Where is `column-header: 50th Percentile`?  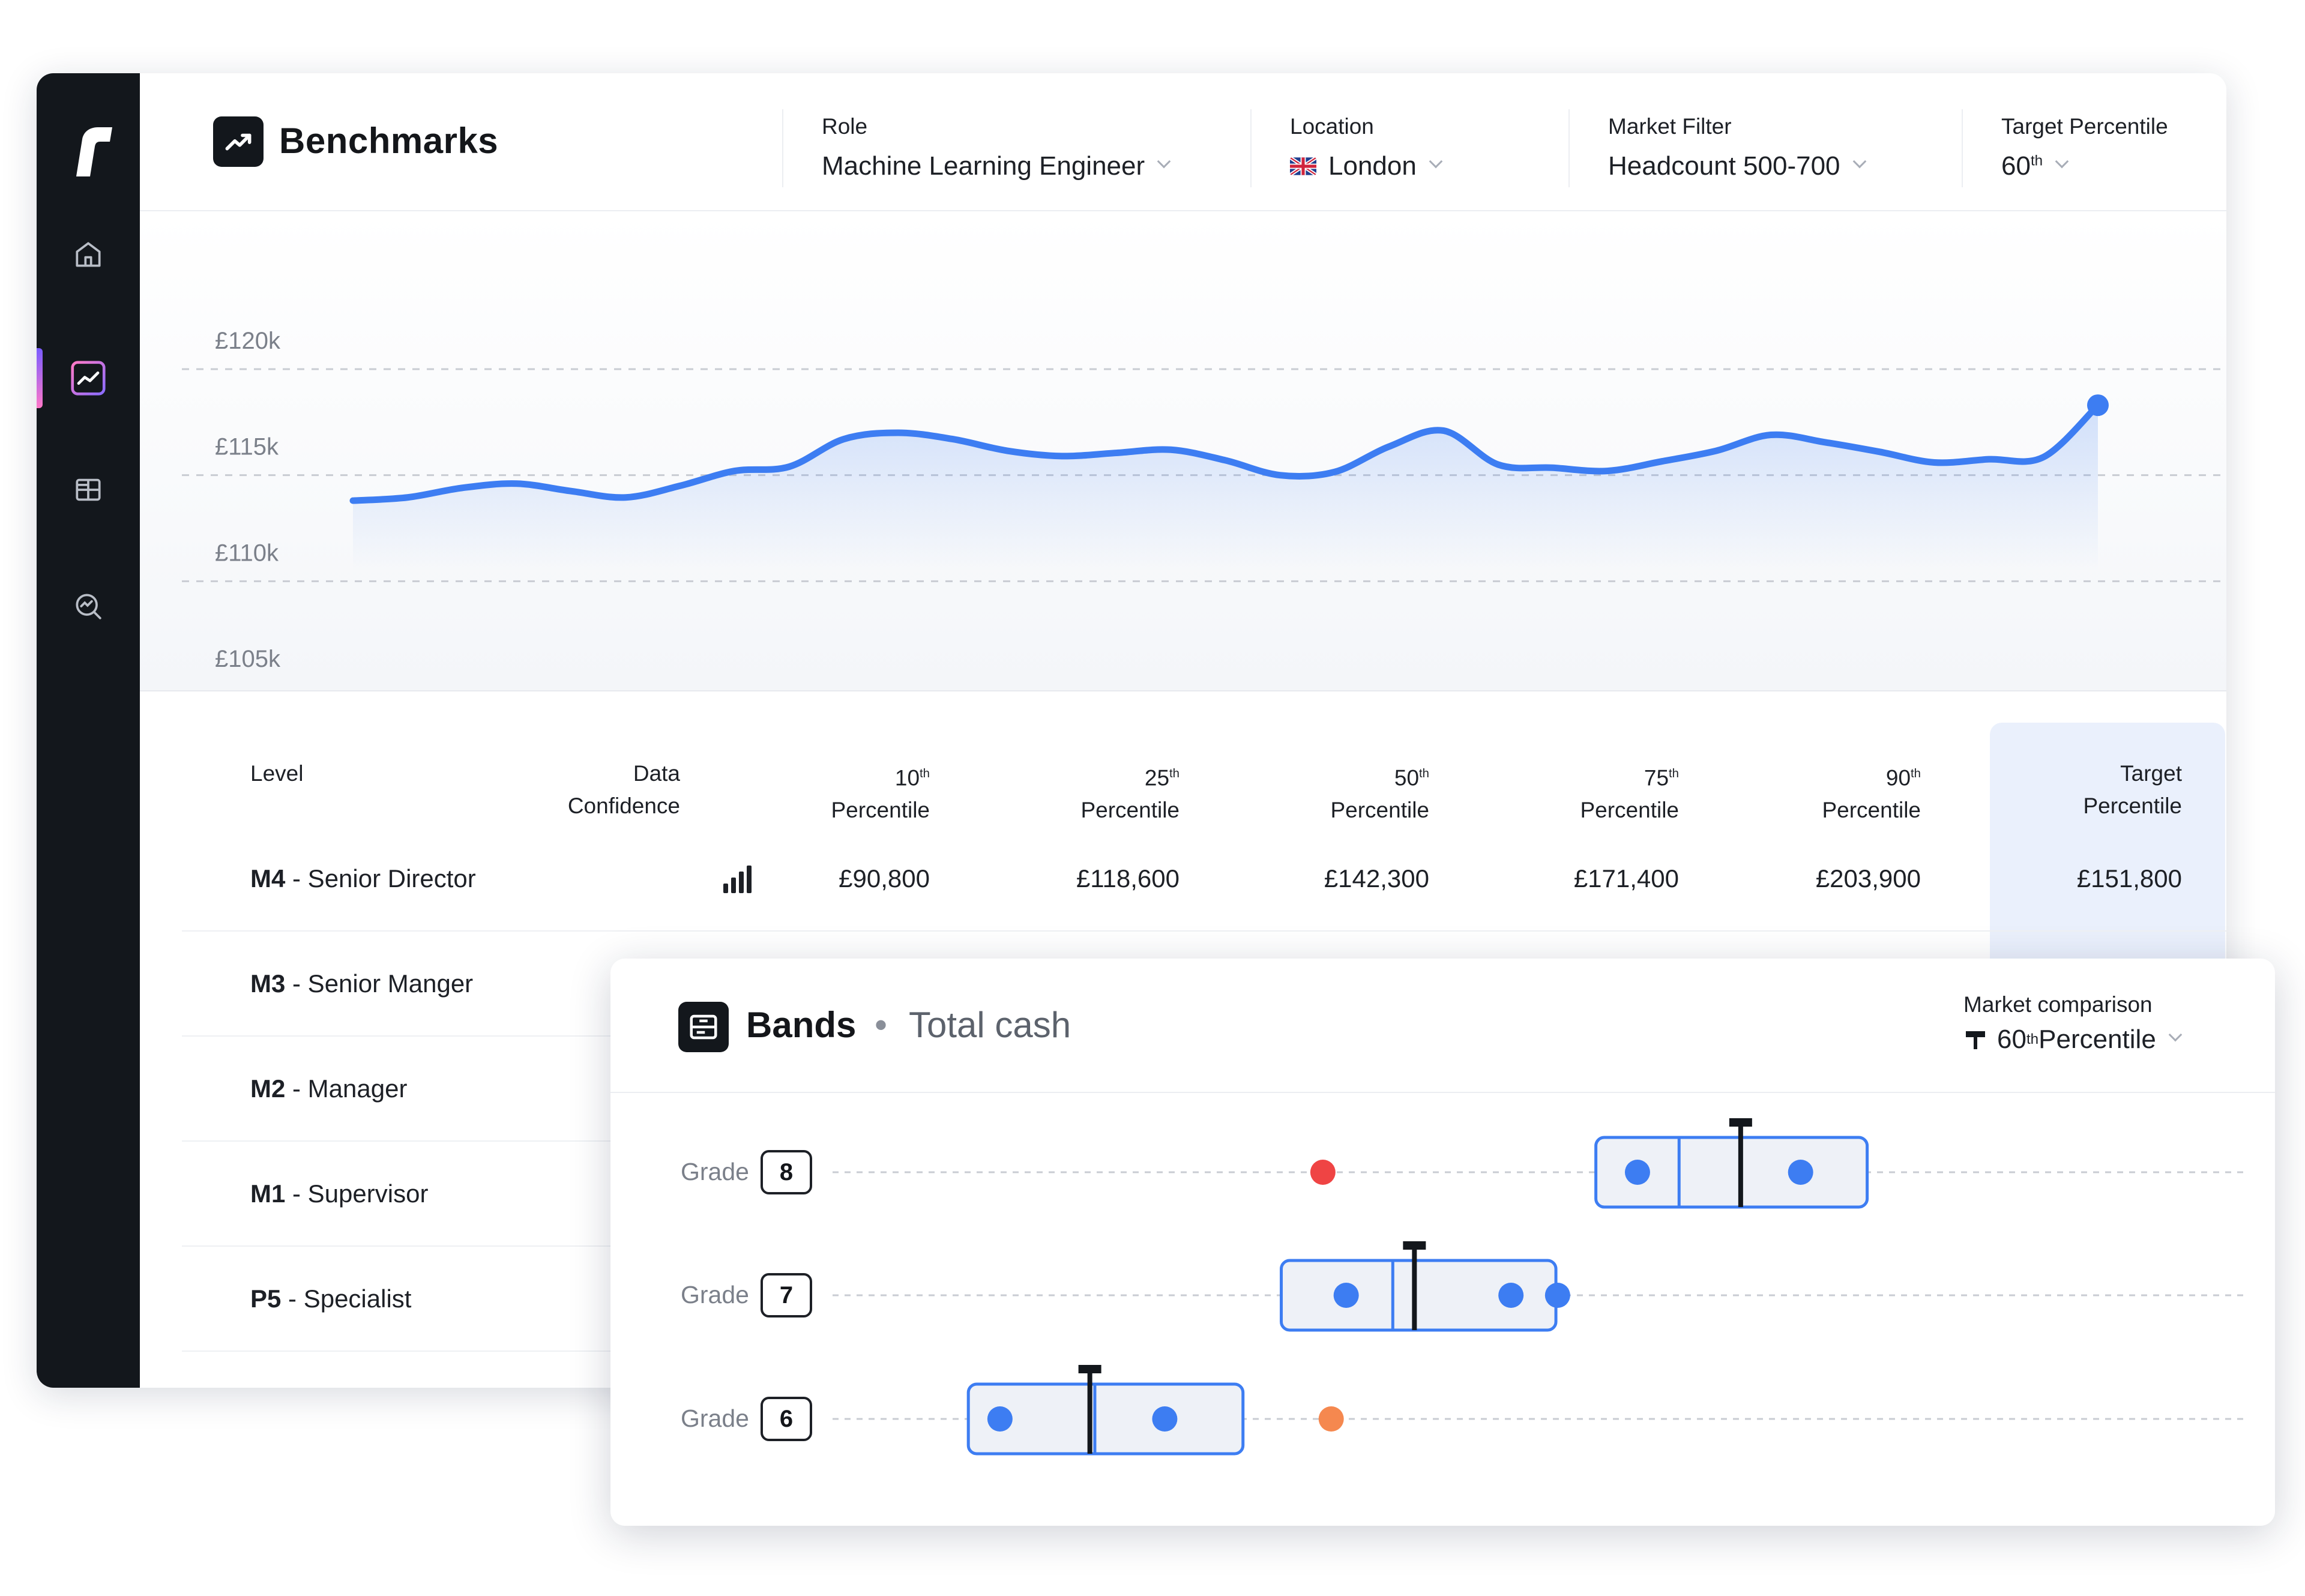 column-header: 50th Percentile is located at coordinates (1379, 794).